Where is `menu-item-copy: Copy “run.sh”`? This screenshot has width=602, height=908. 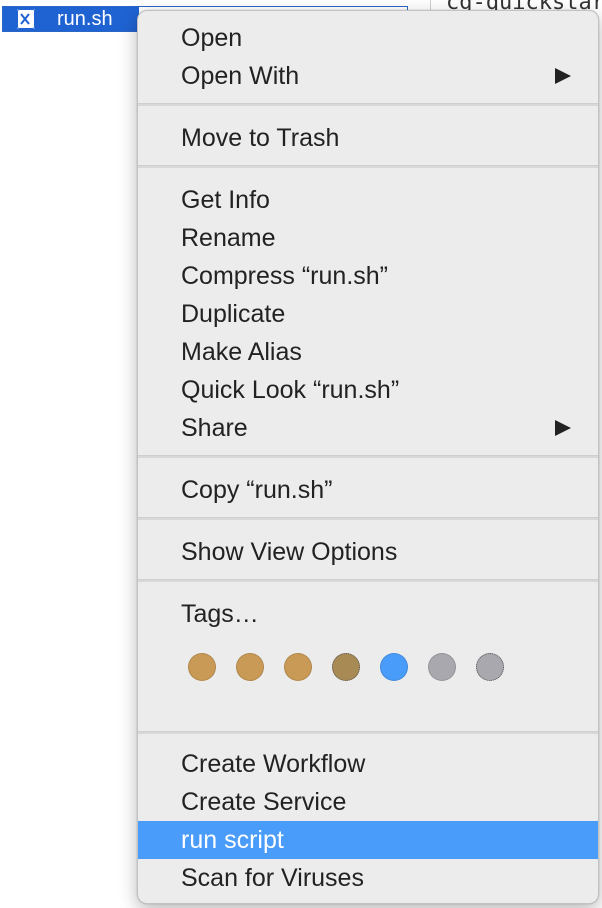 menu-item-copy: Copy “run.sh” is located at coordinates (368, 490).